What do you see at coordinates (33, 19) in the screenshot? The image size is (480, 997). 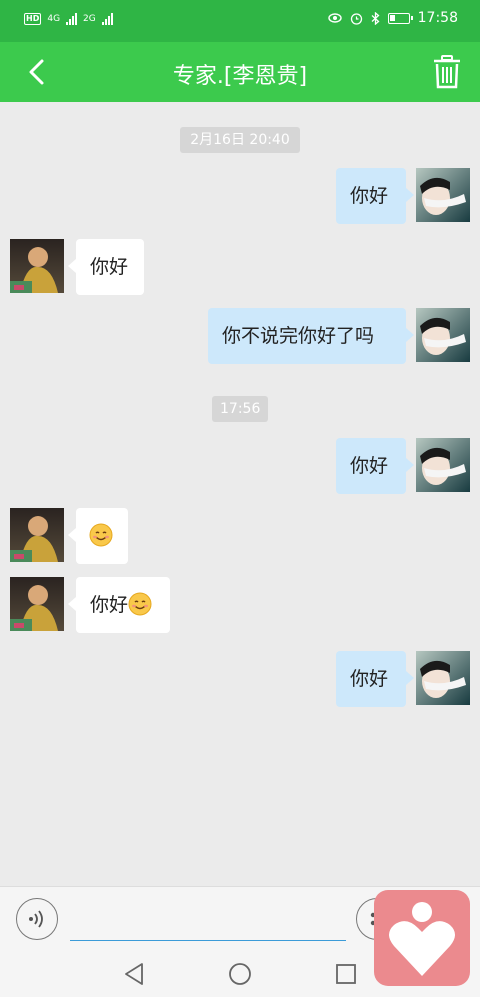 I see `hd-badge: HD` at bounding box center [33, 19].